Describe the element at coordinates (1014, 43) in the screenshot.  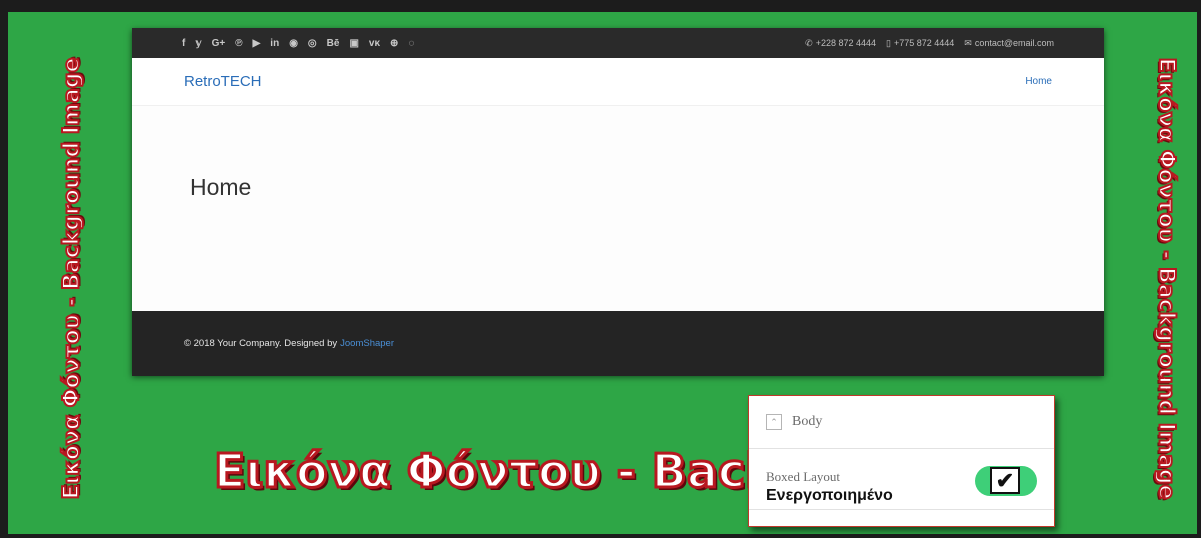
I see `email-address: contact@email.com` at that location.